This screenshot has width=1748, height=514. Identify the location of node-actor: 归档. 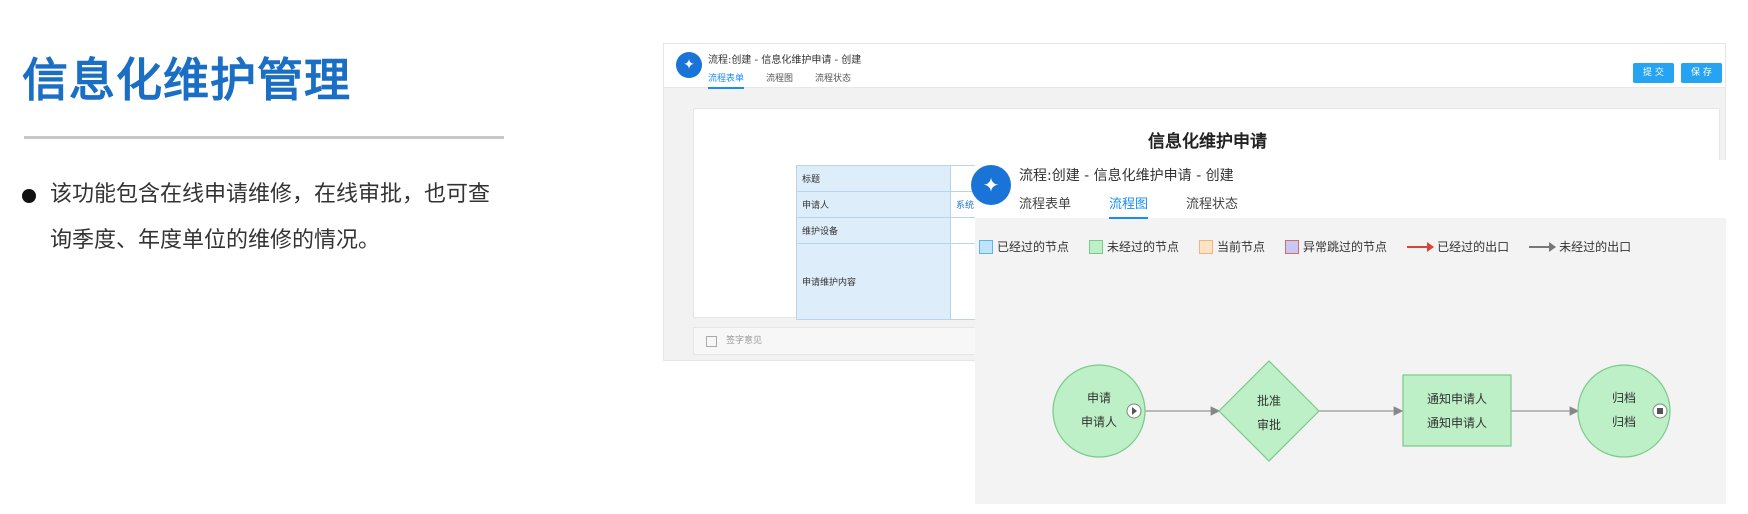
(1623, 422).